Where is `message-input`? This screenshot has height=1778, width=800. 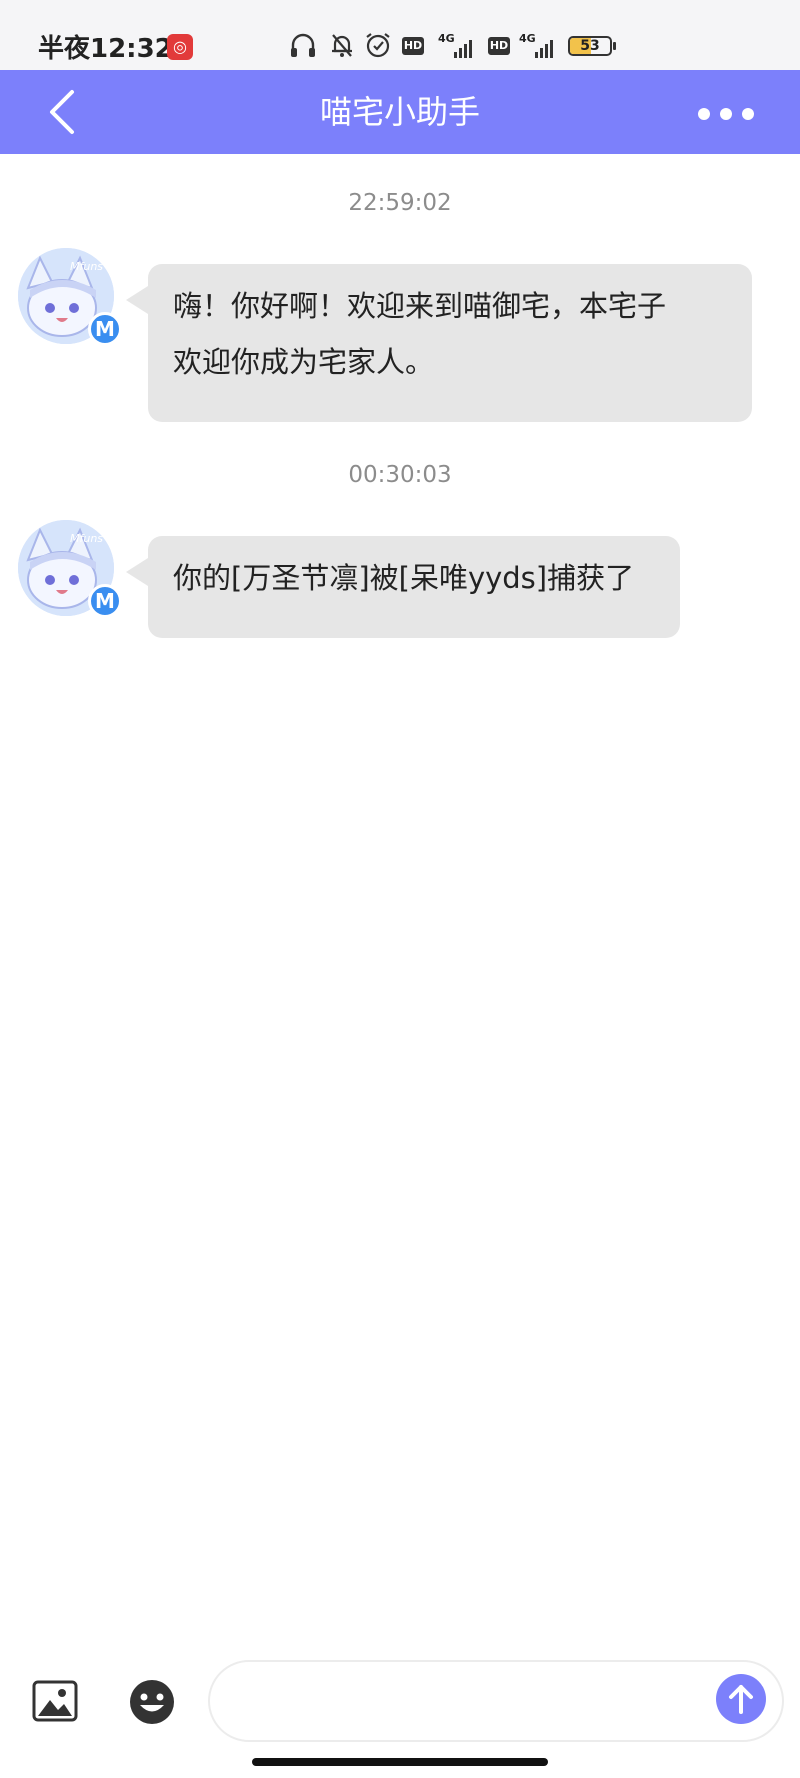
message-input is located at coordinates (496, 1701).